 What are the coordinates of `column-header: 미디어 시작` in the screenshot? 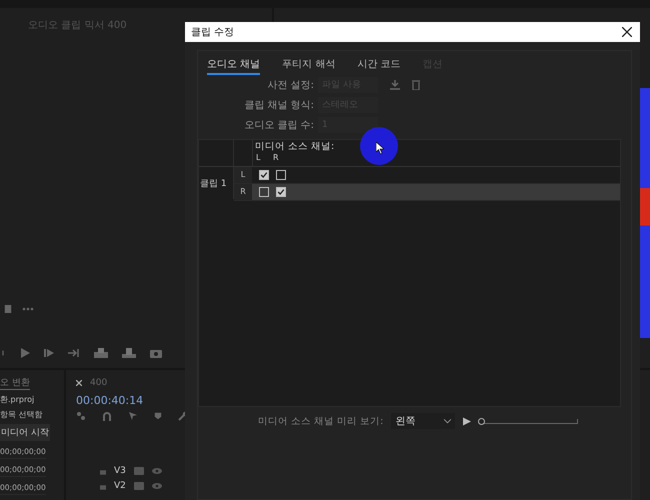 It's located at (25, 432).